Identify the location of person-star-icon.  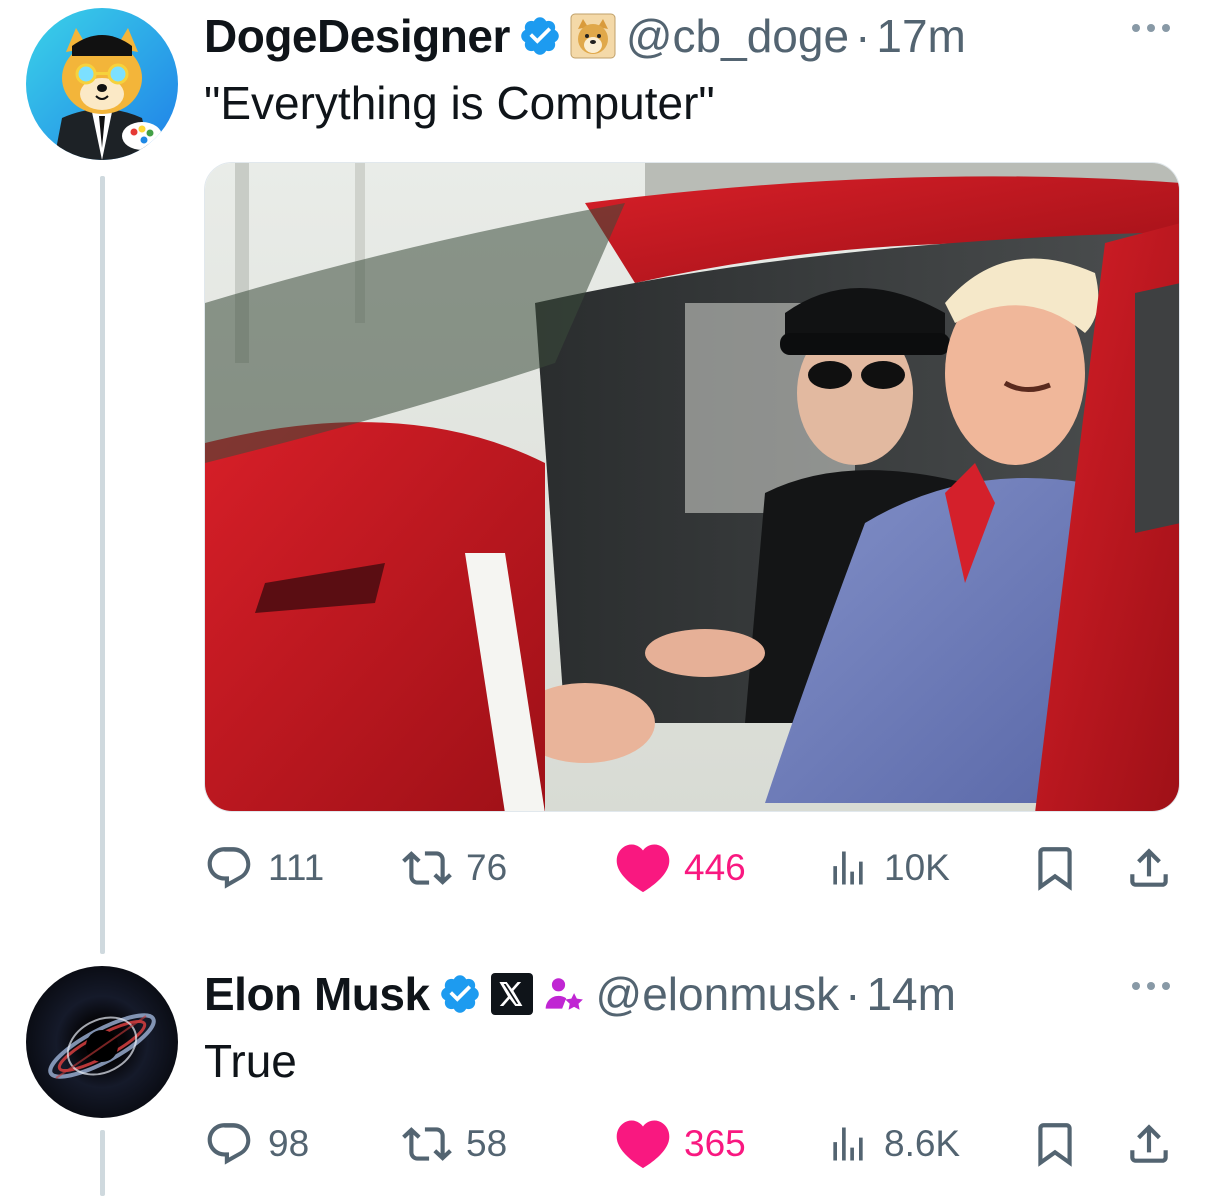
(564, 994).